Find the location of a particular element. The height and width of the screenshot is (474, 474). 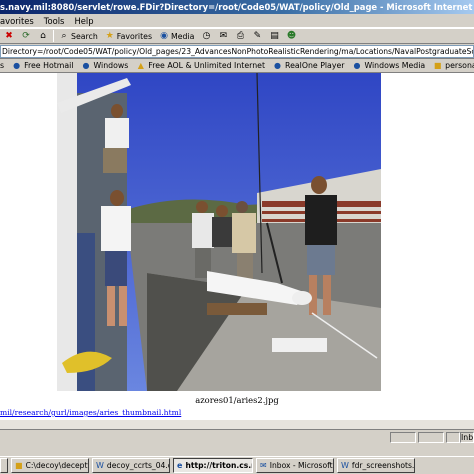

home-button: ⌂ is located at coordinates (43, 36).